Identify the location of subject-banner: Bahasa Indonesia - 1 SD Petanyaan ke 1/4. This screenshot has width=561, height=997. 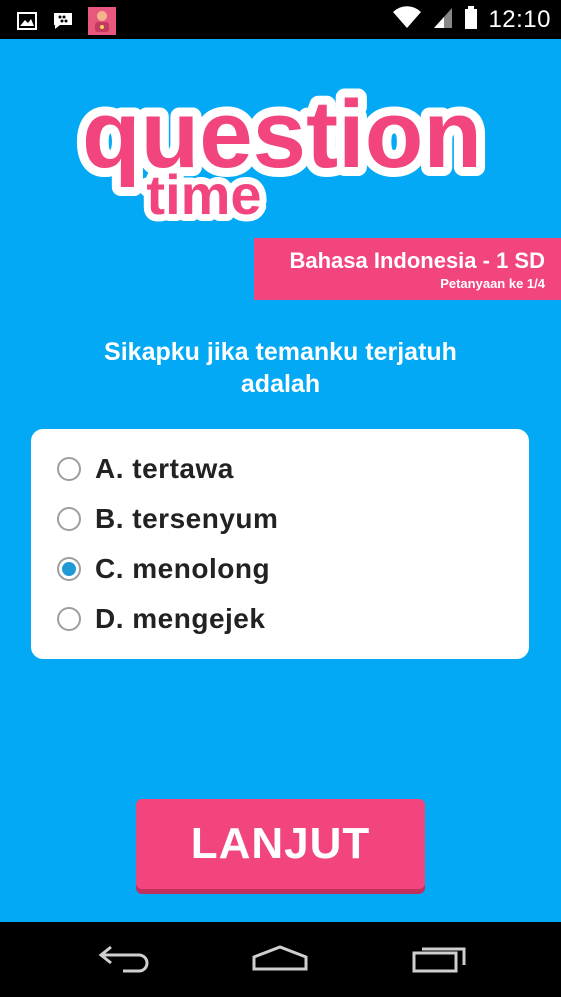
(407, 269).